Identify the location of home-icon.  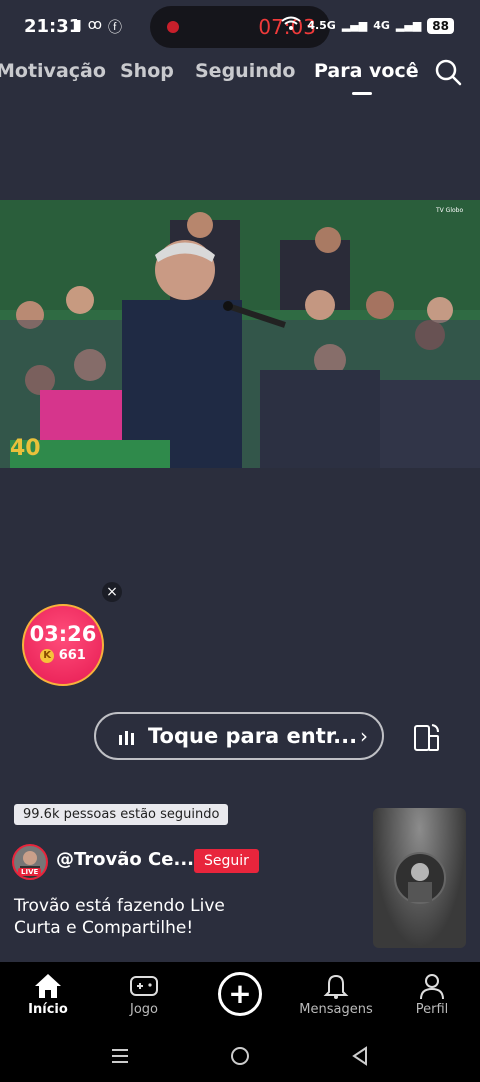
(48, 986).